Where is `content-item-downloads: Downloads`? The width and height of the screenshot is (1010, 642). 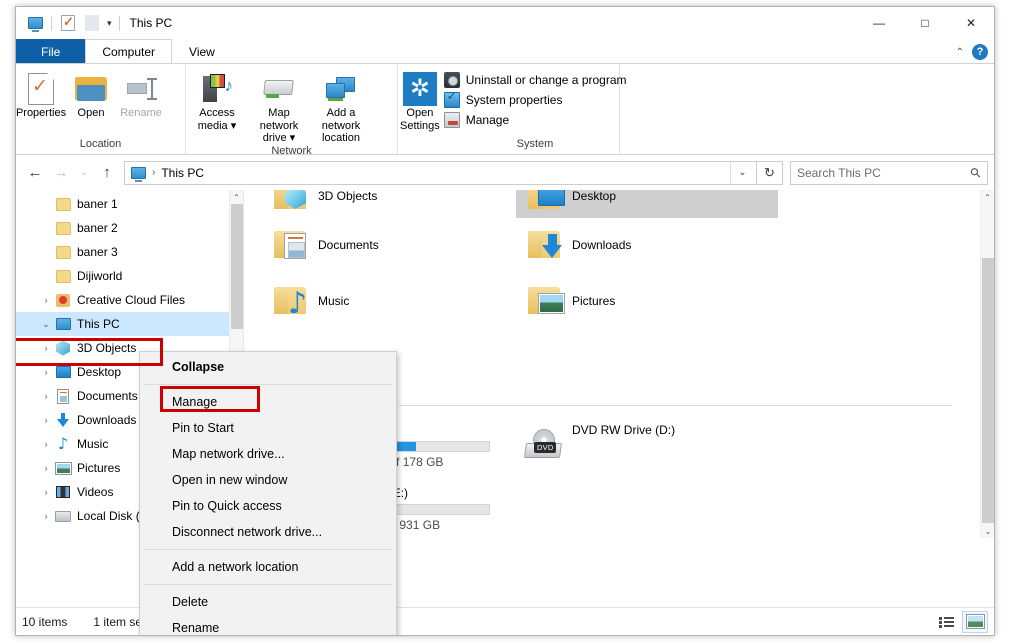
content-item-downloads: Downloads is located at coordinates (647, 245).